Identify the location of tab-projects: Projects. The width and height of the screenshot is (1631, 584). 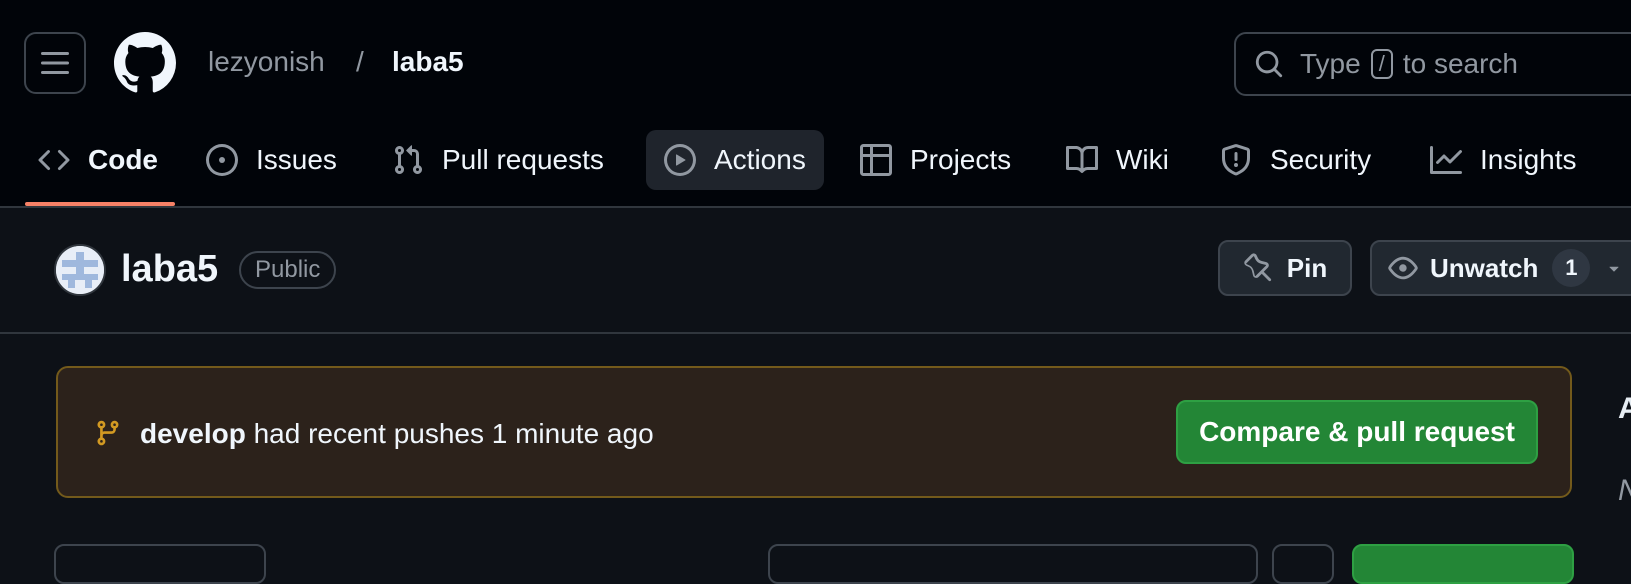
(935, 160).